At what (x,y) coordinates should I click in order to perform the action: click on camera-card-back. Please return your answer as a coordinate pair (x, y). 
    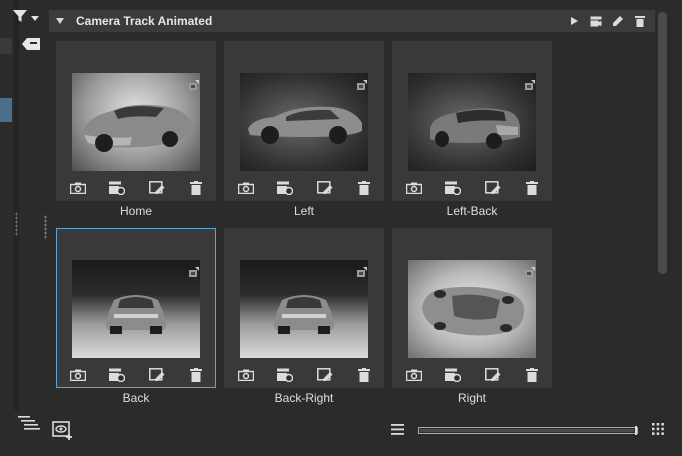
    Looking at the image, I should click on (136, 308).